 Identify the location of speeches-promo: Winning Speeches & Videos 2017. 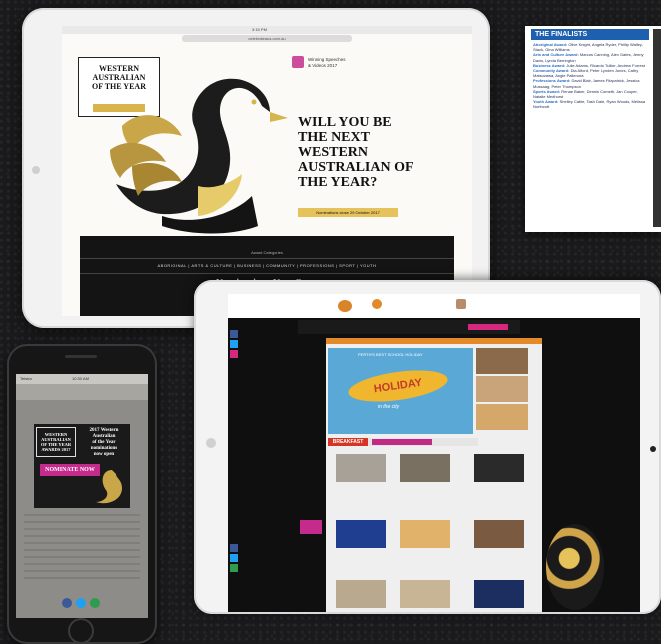
(327, 63).